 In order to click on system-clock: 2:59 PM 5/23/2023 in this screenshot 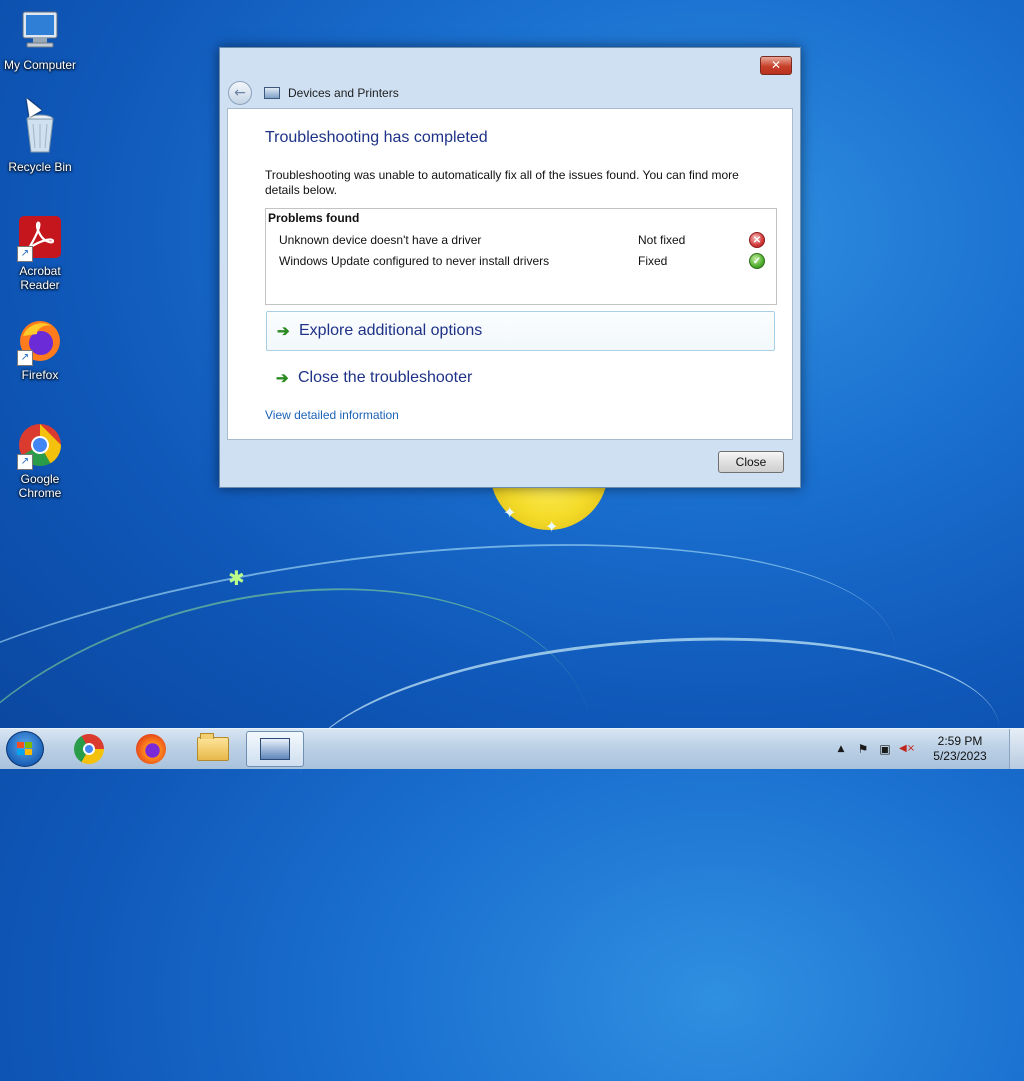, I will do `click(960, 749)`.